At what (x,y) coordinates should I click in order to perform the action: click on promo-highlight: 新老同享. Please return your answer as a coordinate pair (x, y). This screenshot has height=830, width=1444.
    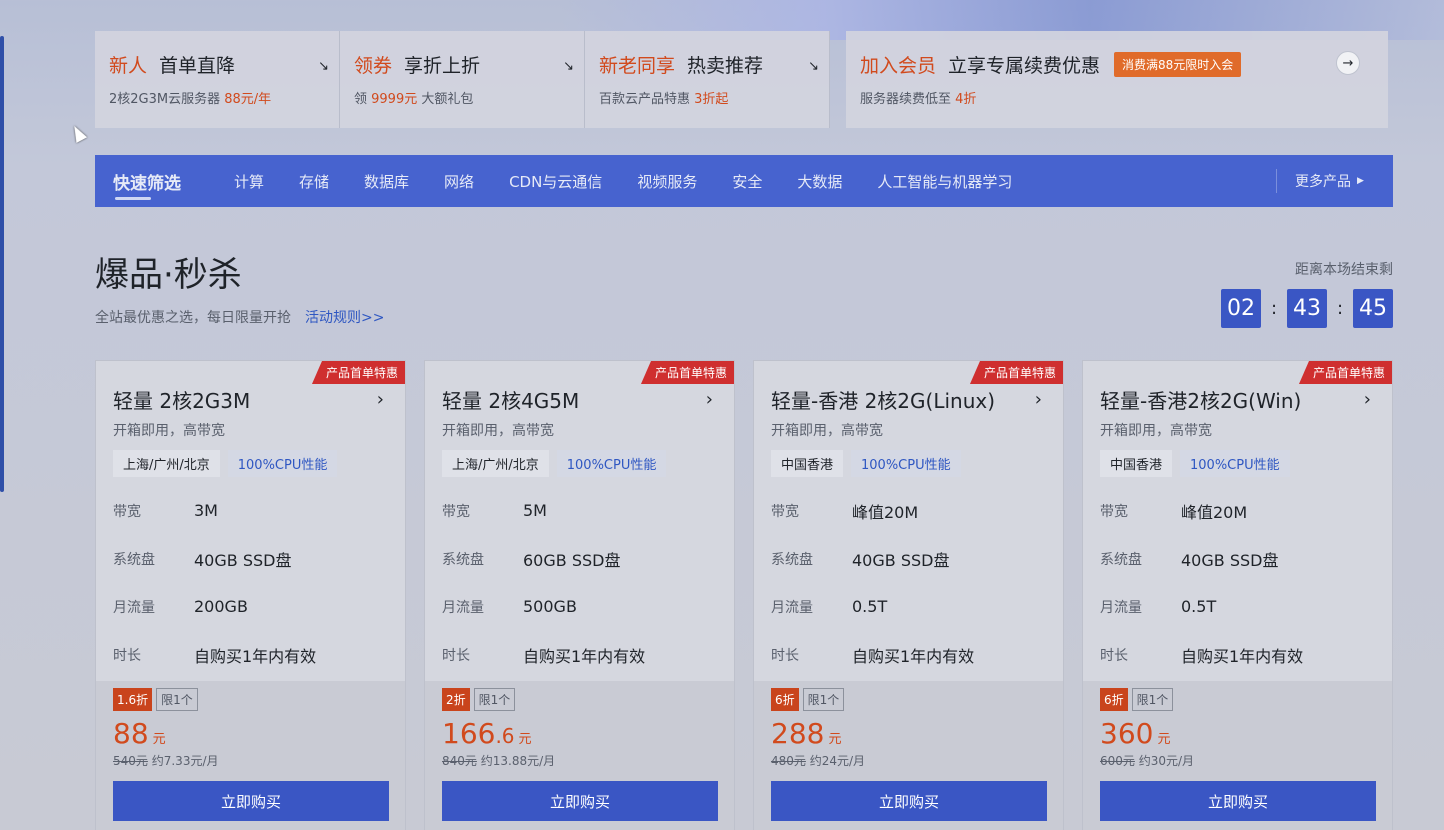
    Looking at the image, I should click on (637, 66).